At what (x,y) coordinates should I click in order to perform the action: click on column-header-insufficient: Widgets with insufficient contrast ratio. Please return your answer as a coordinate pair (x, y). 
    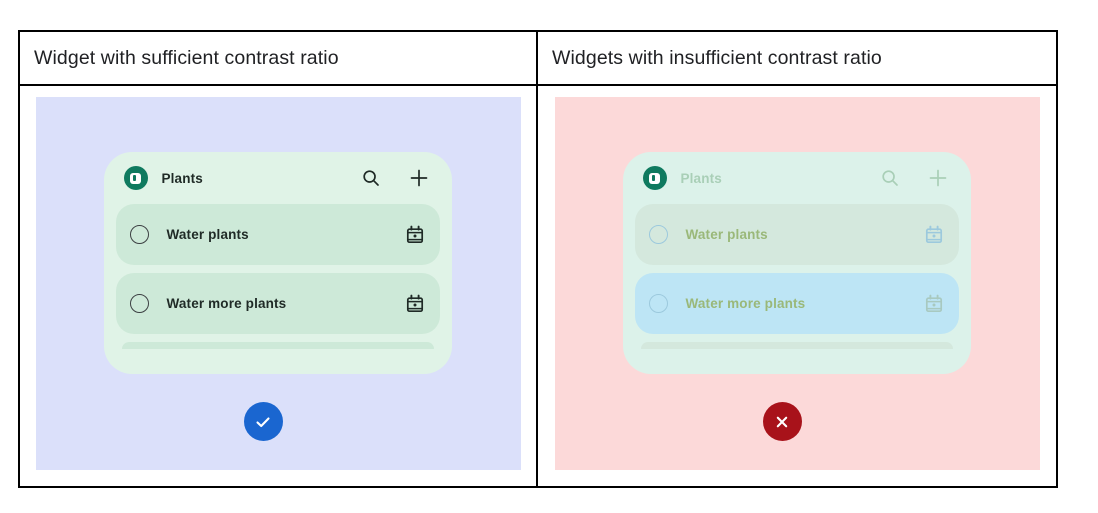
    Looking at the image, I should click on (717, 57).